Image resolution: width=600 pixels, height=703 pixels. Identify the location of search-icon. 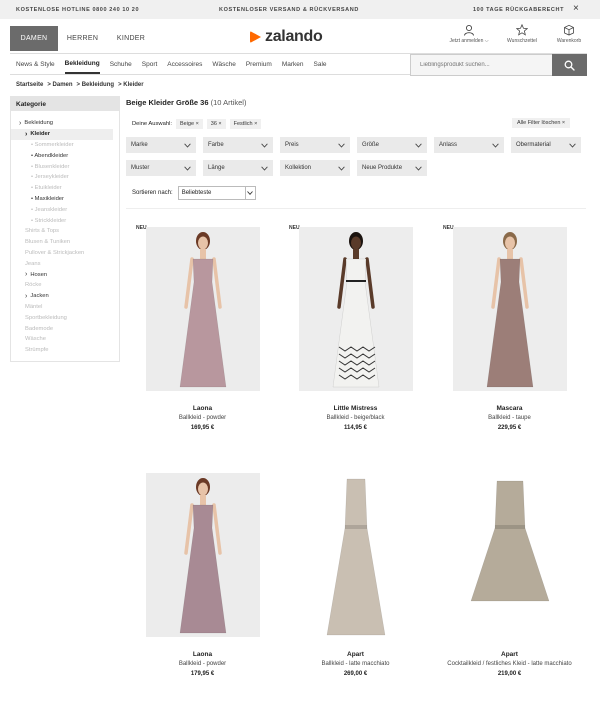
(569, 65).